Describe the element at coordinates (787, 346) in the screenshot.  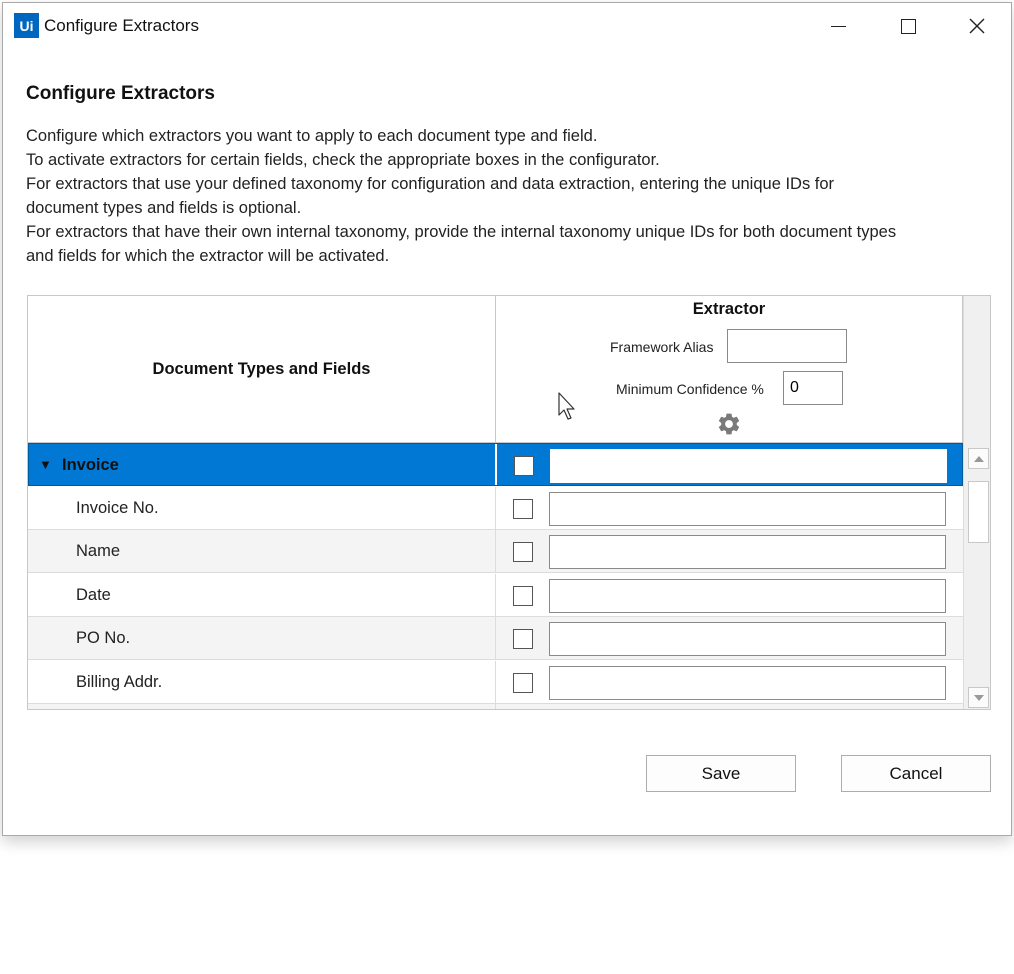
I see `framework-alias-input` at that location.